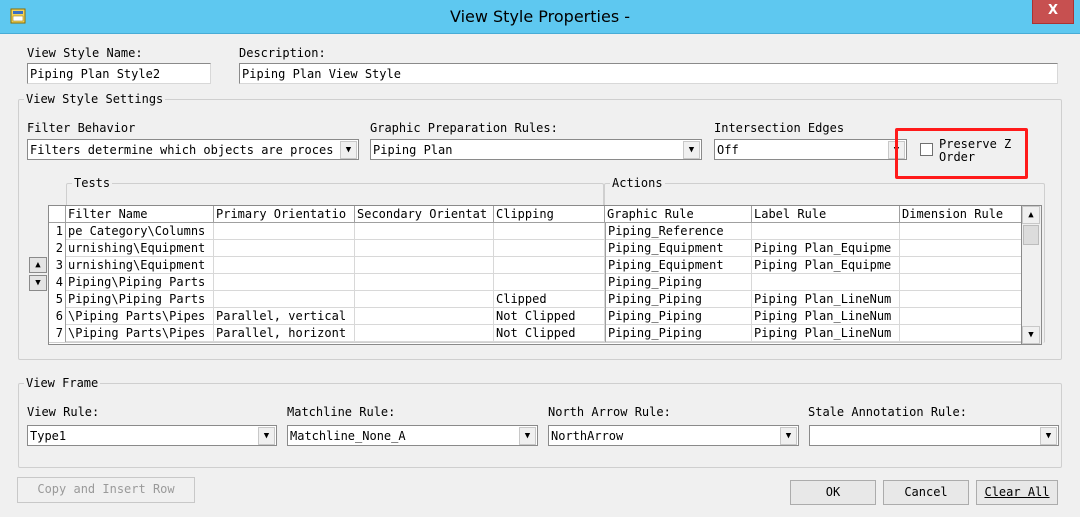 The height and width of the screenshot is (525, 1080). What do you see at coordinates (284, 333) in the screenshot?
I see `cell-primary-orientation: Parallel, horizont` at bounding box center [284, 333].